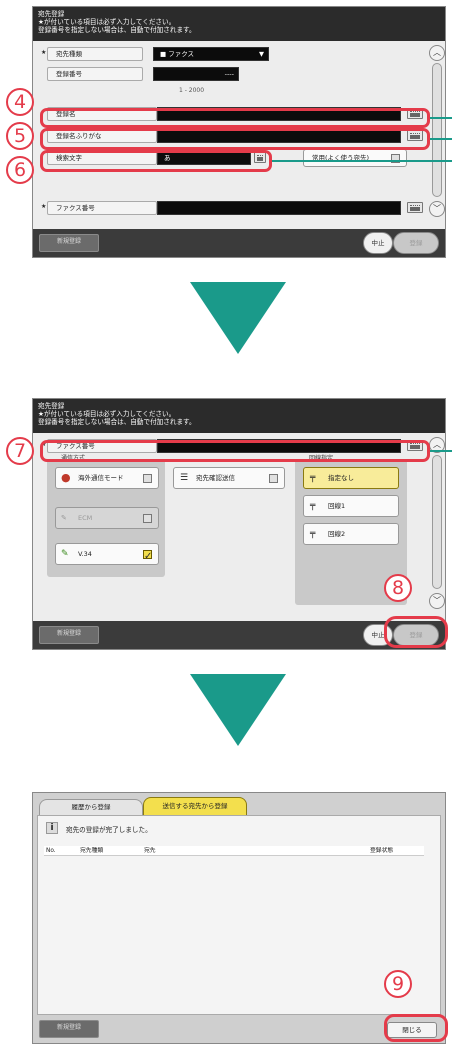 This screenshot has width=452, height=1044. I want to click on line2-button: ╤ 回線2, so click(351, 534).